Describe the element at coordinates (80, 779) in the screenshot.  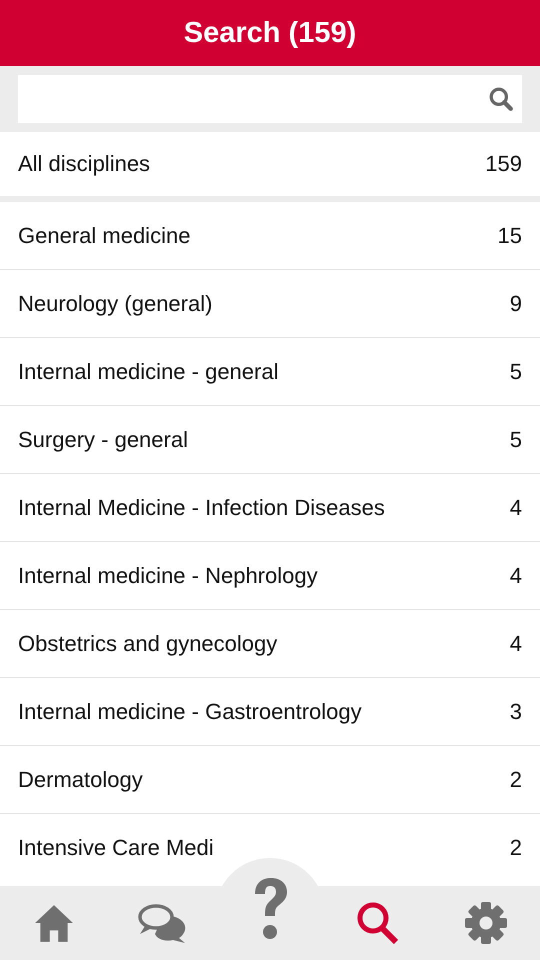
I see `discipline-name: Dermatology` at that location.